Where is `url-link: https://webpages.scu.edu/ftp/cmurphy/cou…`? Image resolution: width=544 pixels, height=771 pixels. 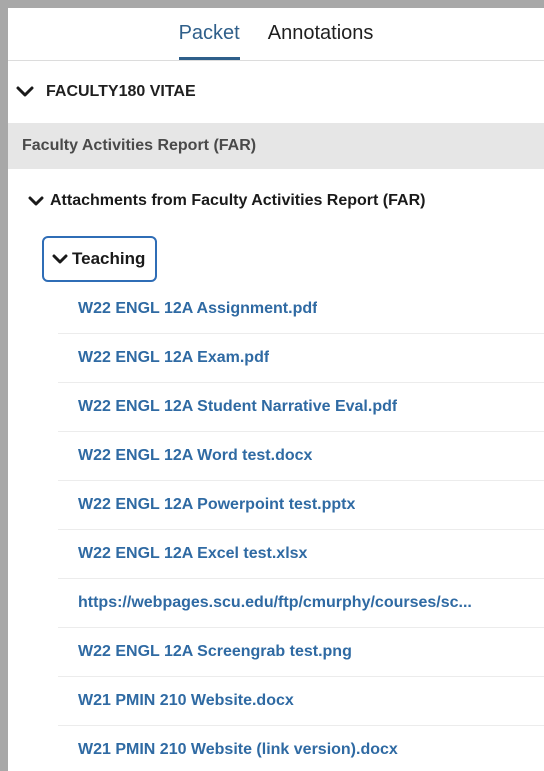
url-link: https://webpages.scu.edu/ftp/cmurphy/cou… is located at coordinates (301, 603).